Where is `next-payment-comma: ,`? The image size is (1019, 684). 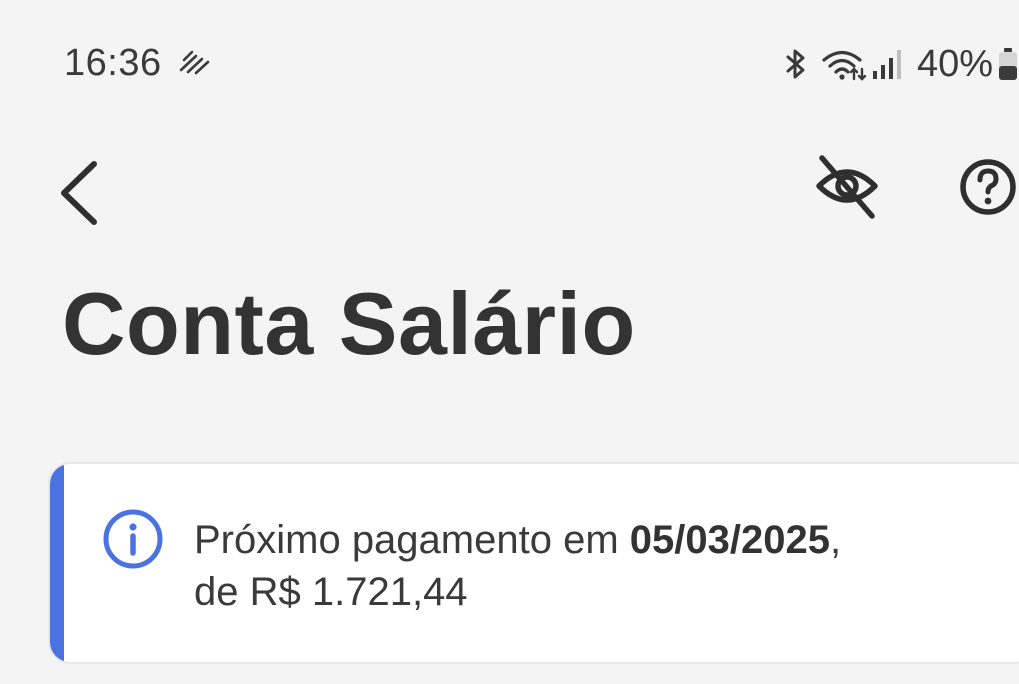 next-payment-comma: , is located at coordinates (835, 540).